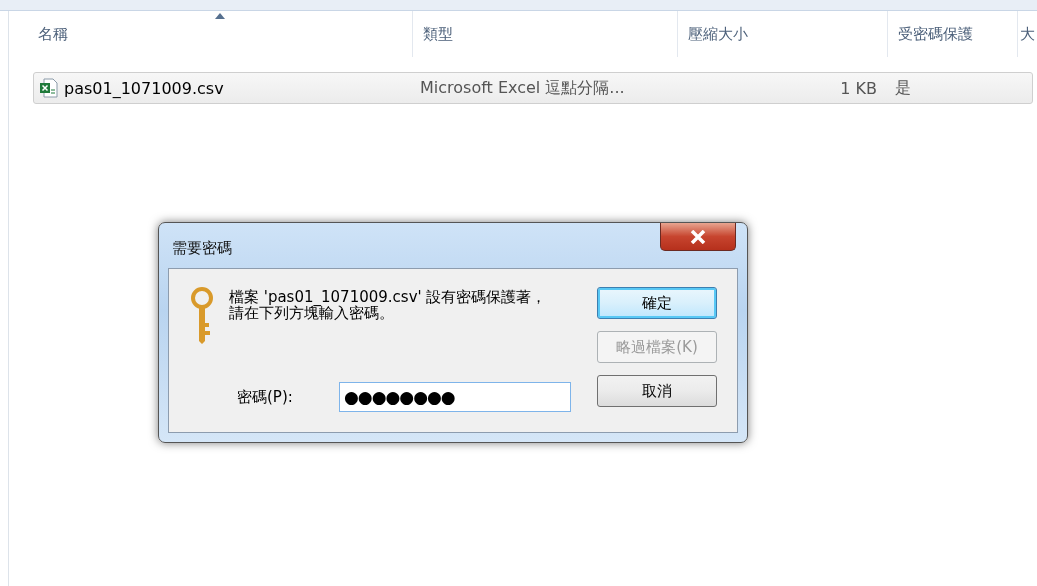  I want to click on file-row: pas01_1071009.csv Microsoft Excel 逗點分隔... 1 KB 是, so click(533, 88).